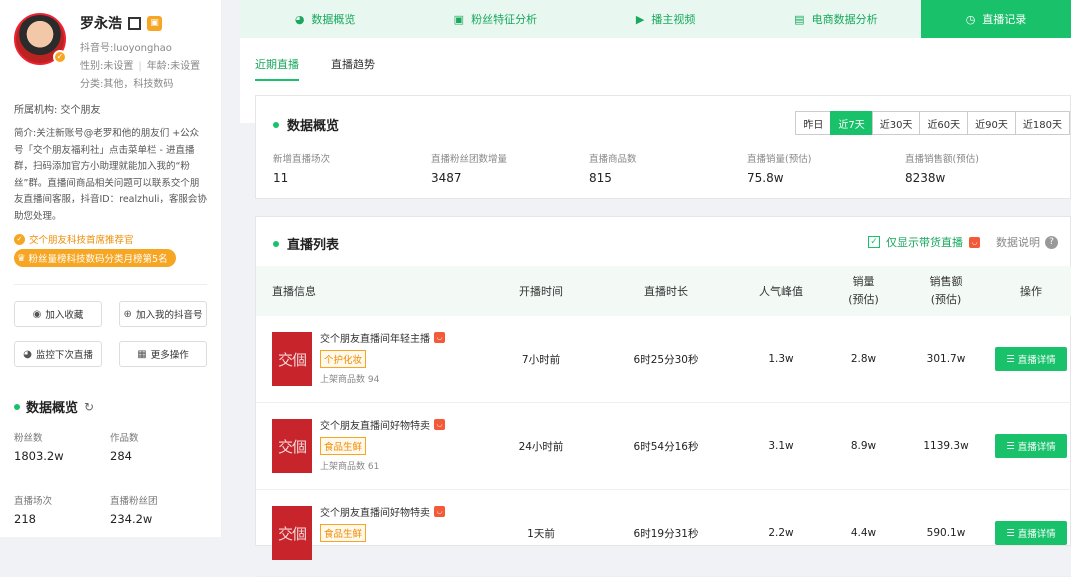  I want to click on live-info: 交個 交个朋友直播间好物特卖 ◡ 食品生鲜, so click(371, 533).